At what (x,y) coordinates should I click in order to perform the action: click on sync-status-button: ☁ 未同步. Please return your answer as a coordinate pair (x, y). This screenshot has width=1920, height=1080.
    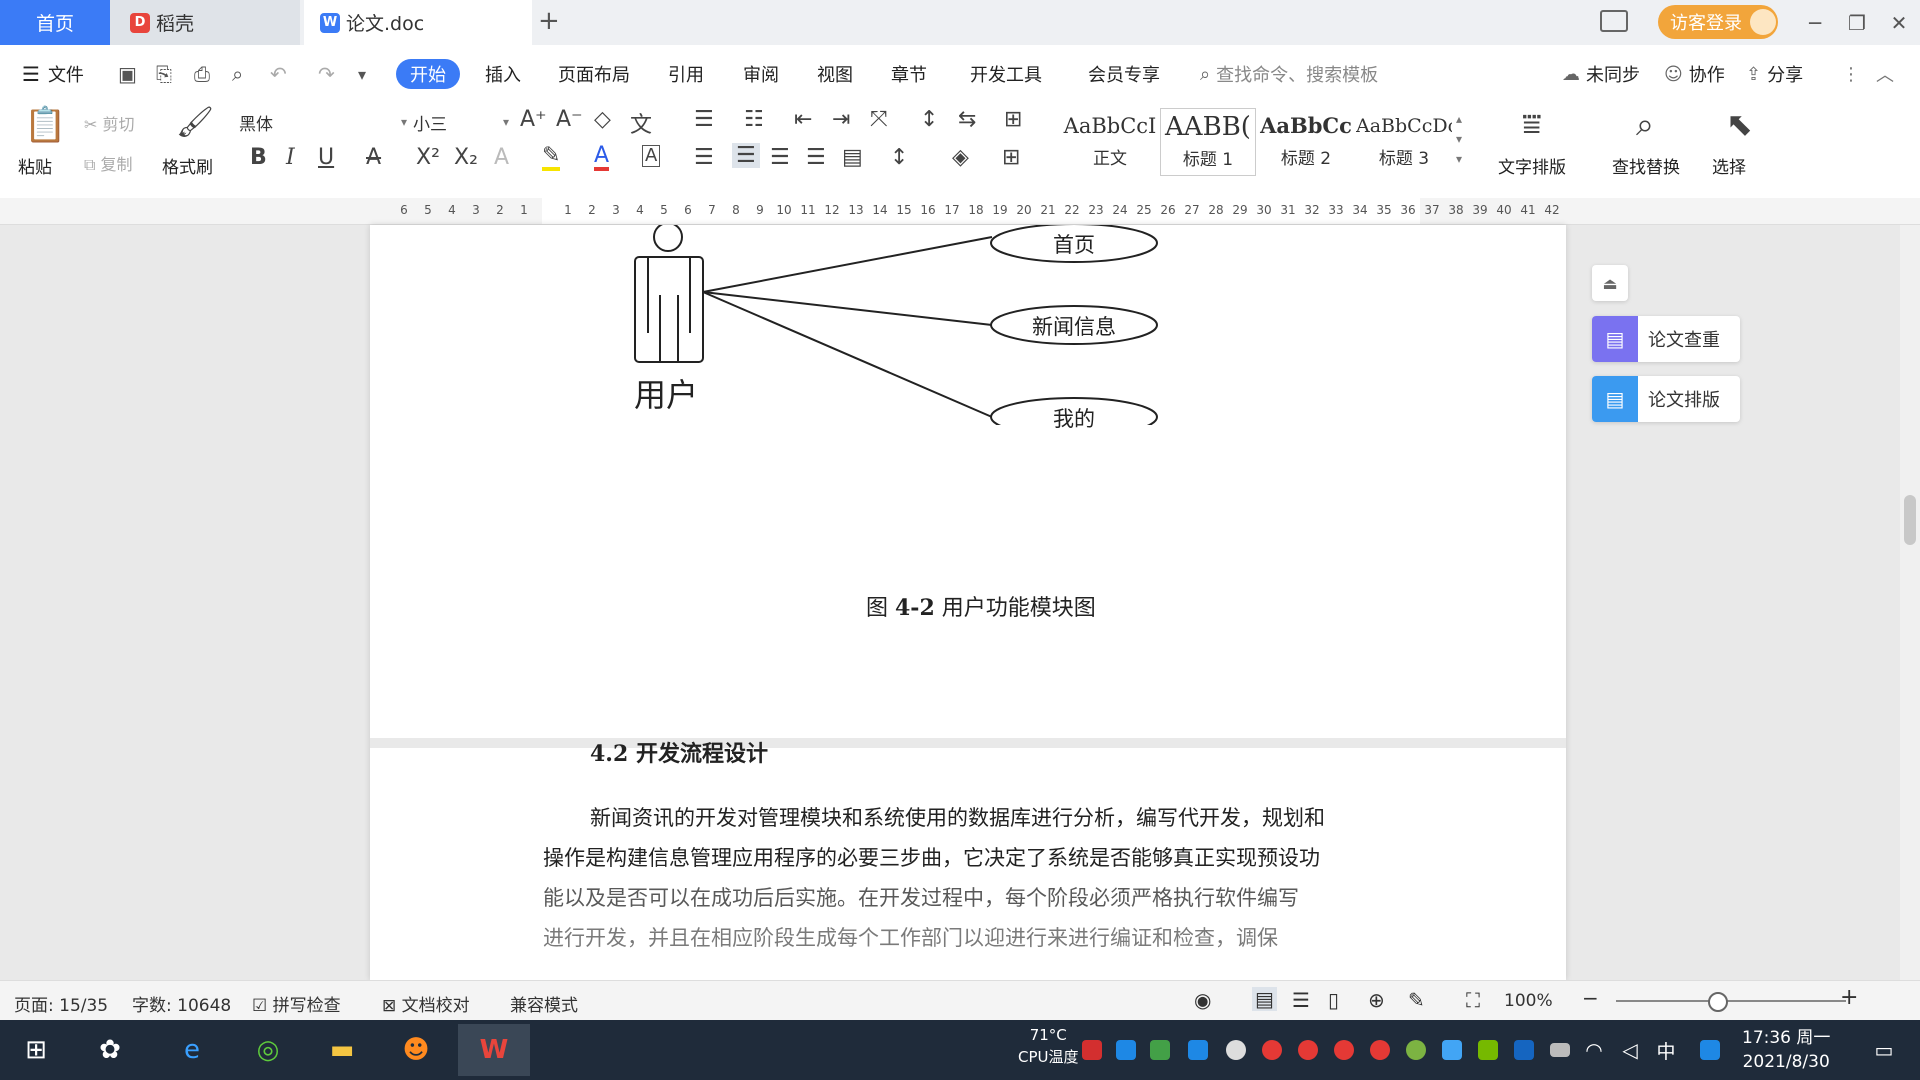
    Looking at the image, I should click on (1601, 74).